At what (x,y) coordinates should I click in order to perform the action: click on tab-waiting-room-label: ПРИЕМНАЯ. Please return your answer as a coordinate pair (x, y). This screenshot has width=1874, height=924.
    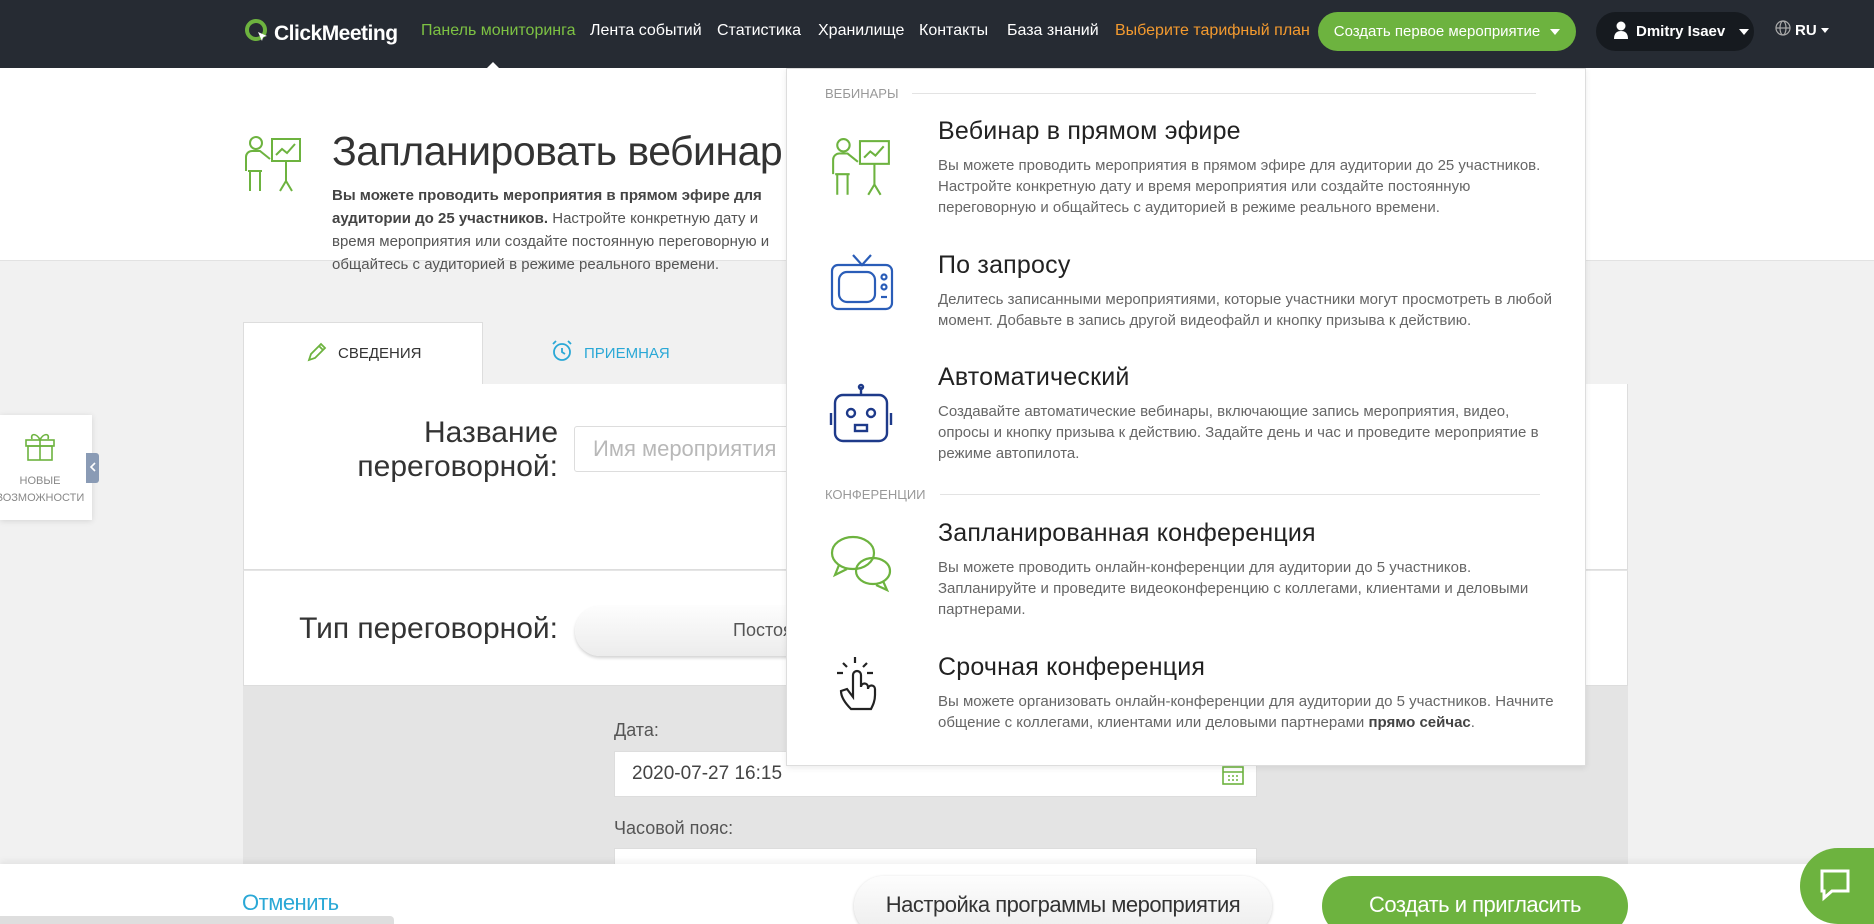
    Looking at the image, I should click on (627, 353).